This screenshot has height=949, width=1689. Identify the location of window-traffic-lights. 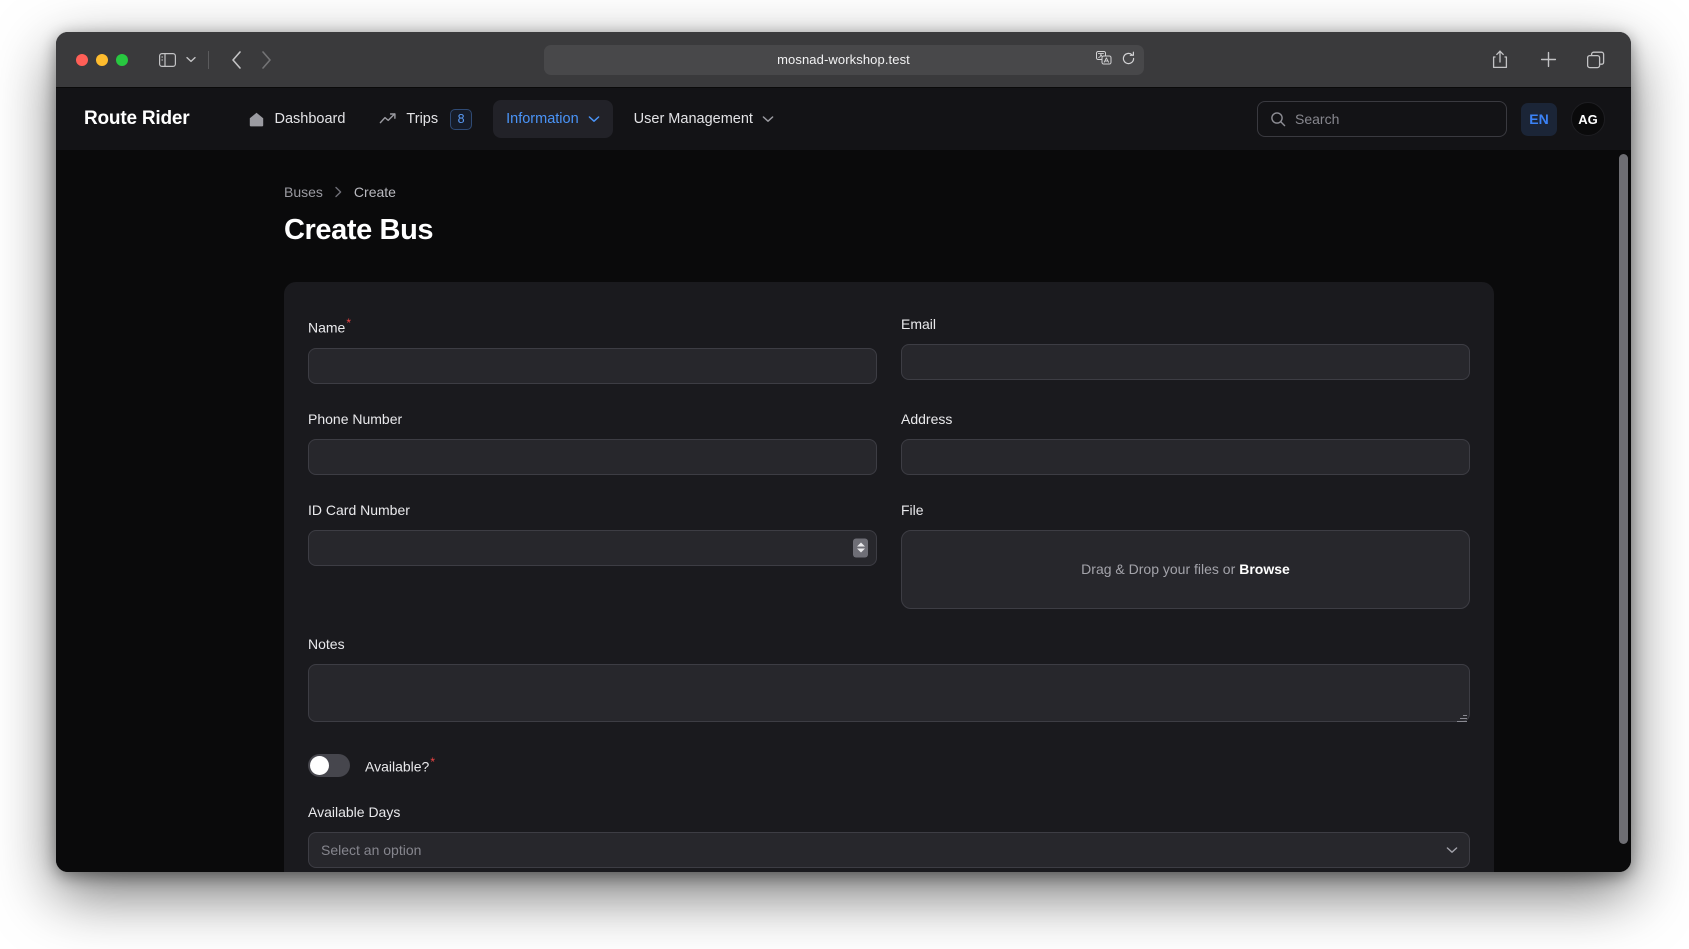
(102, 59).